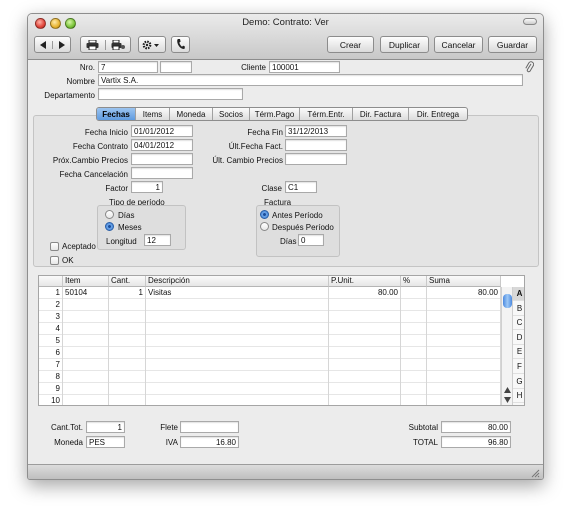 Image resolution: width=570 pixels, height=517 pixels. What do you see at coordinates (518, 309) in the screenshot?
I see `letter-index-b: B` at bounding box center [518, 309].